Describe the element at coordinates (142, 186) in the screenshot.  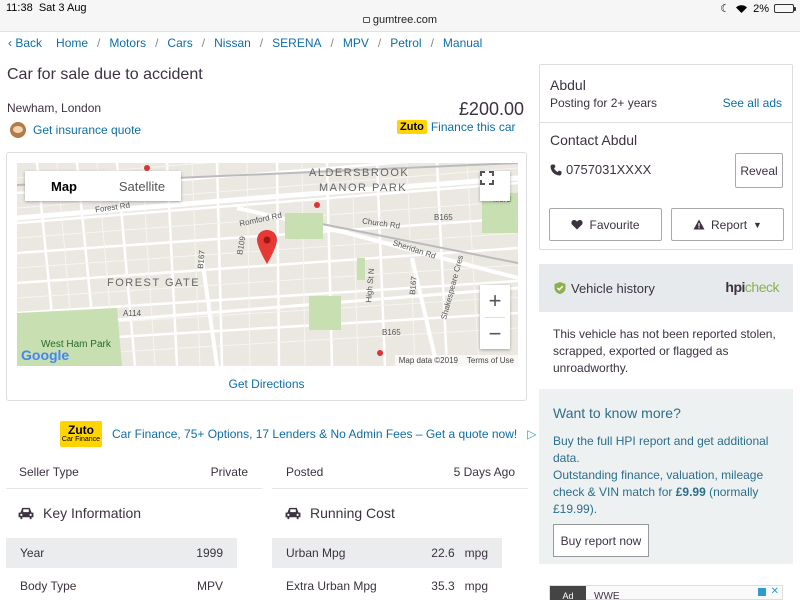
I see `map-toggle-satellite: Satellite` at that location.